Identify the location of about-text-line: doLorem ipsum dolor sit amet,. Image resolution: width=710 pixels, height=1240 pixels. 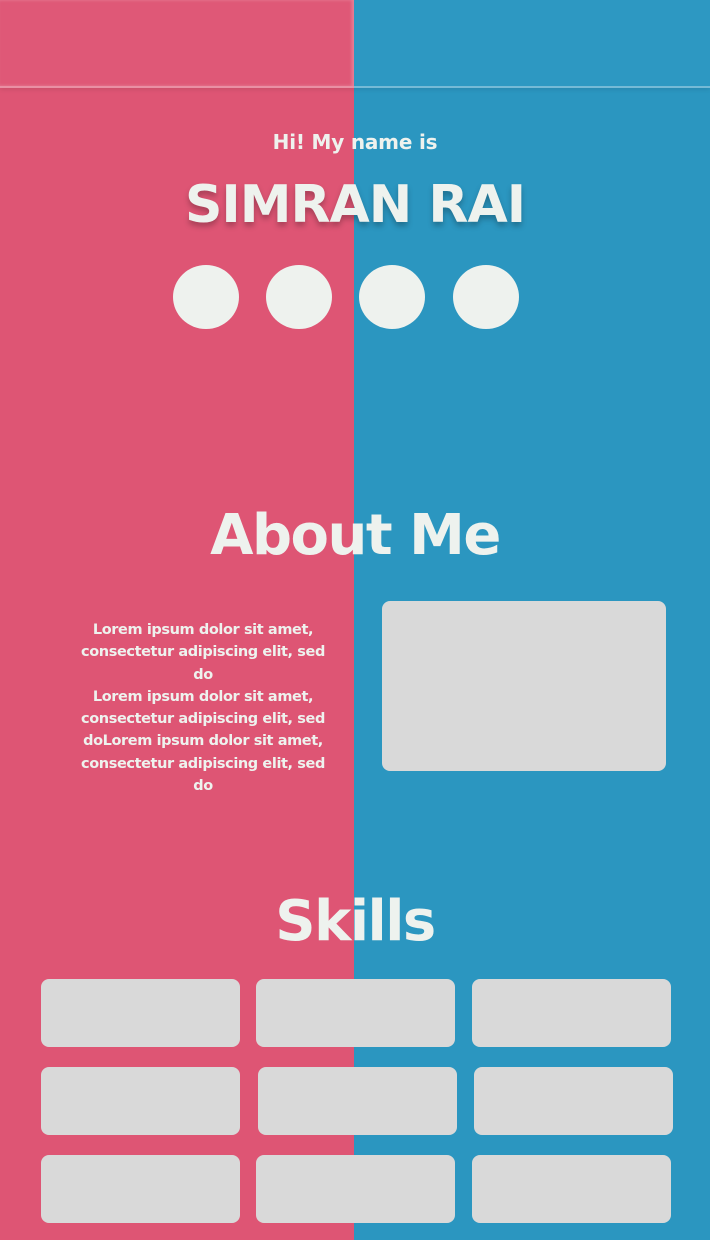
(203, 741).